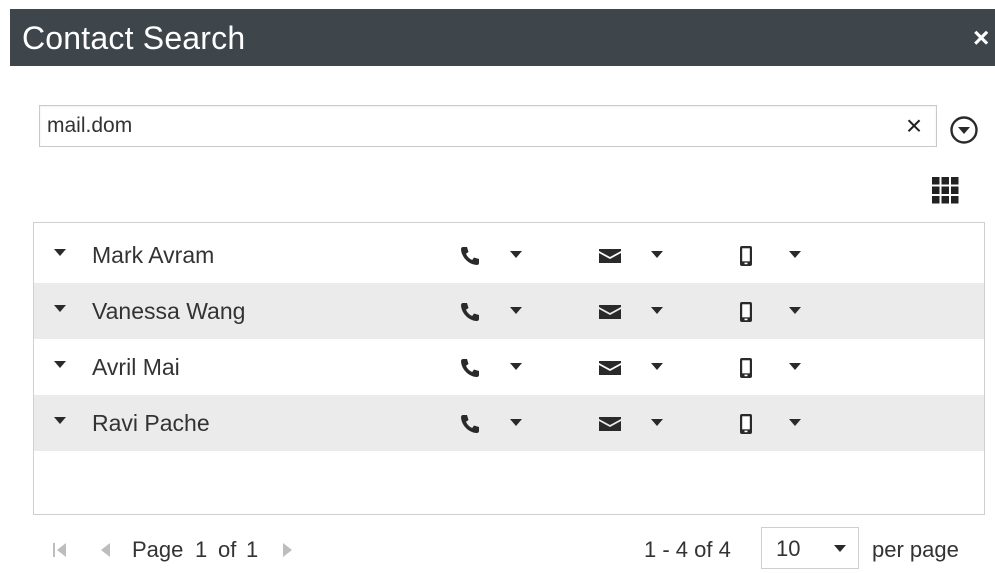  What do you see at coordinates (60, 550) in the screenshot?
I see `first-page-icon` at bounding box center [60, 550].